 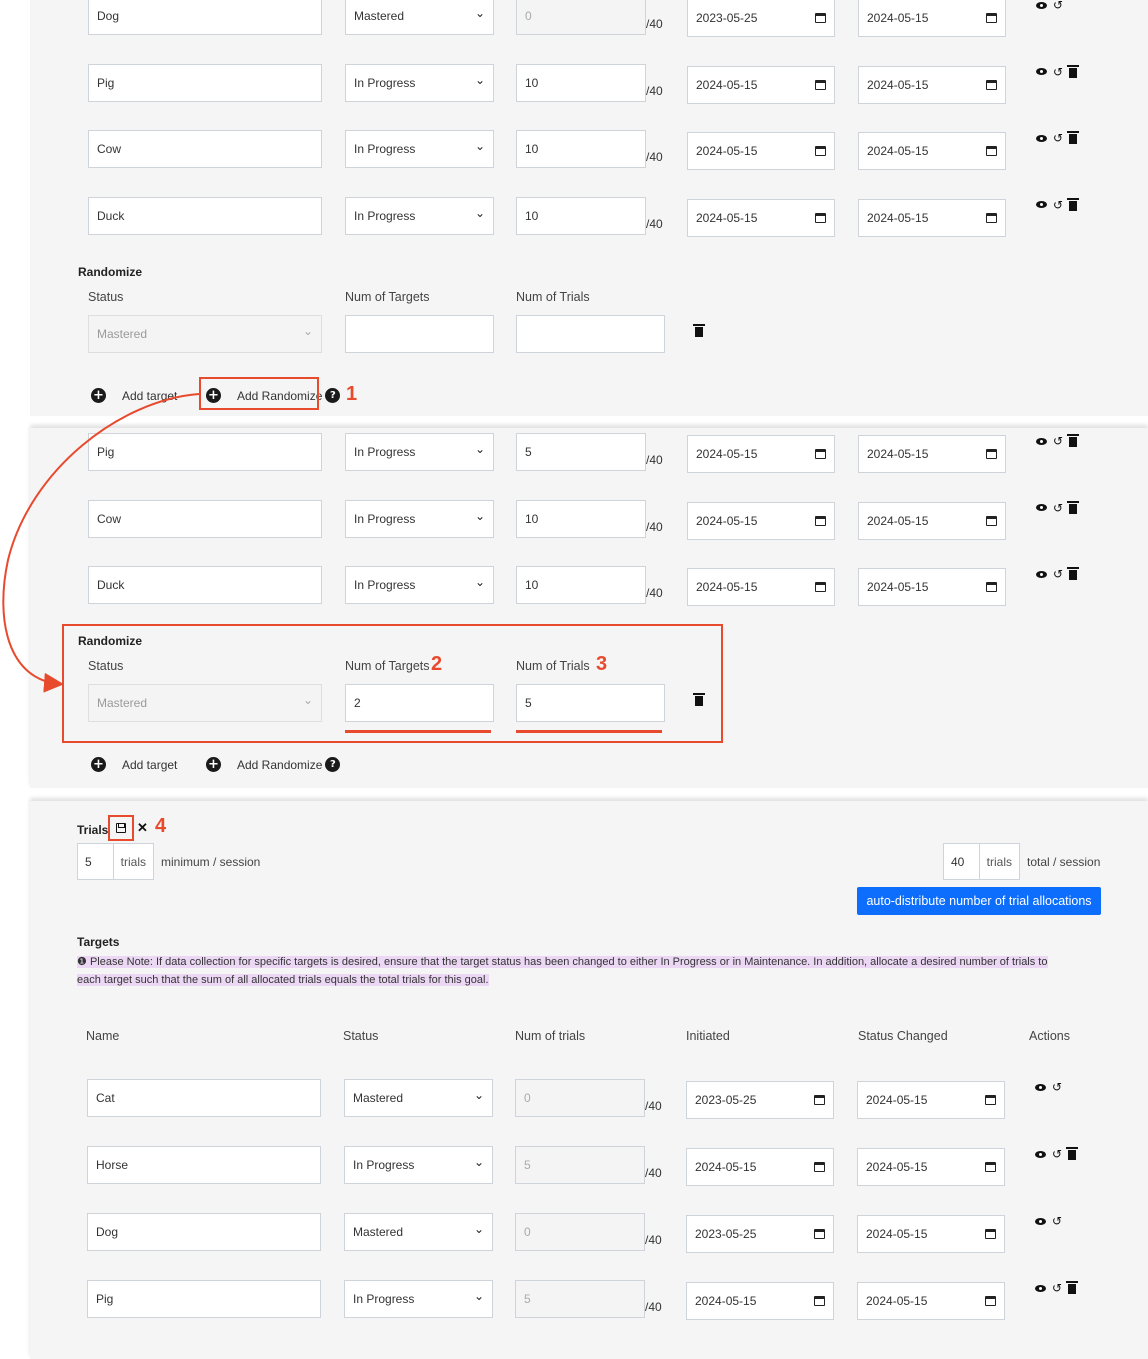 I want to click on status-value: Mastered, so click(x=378, y=1232).